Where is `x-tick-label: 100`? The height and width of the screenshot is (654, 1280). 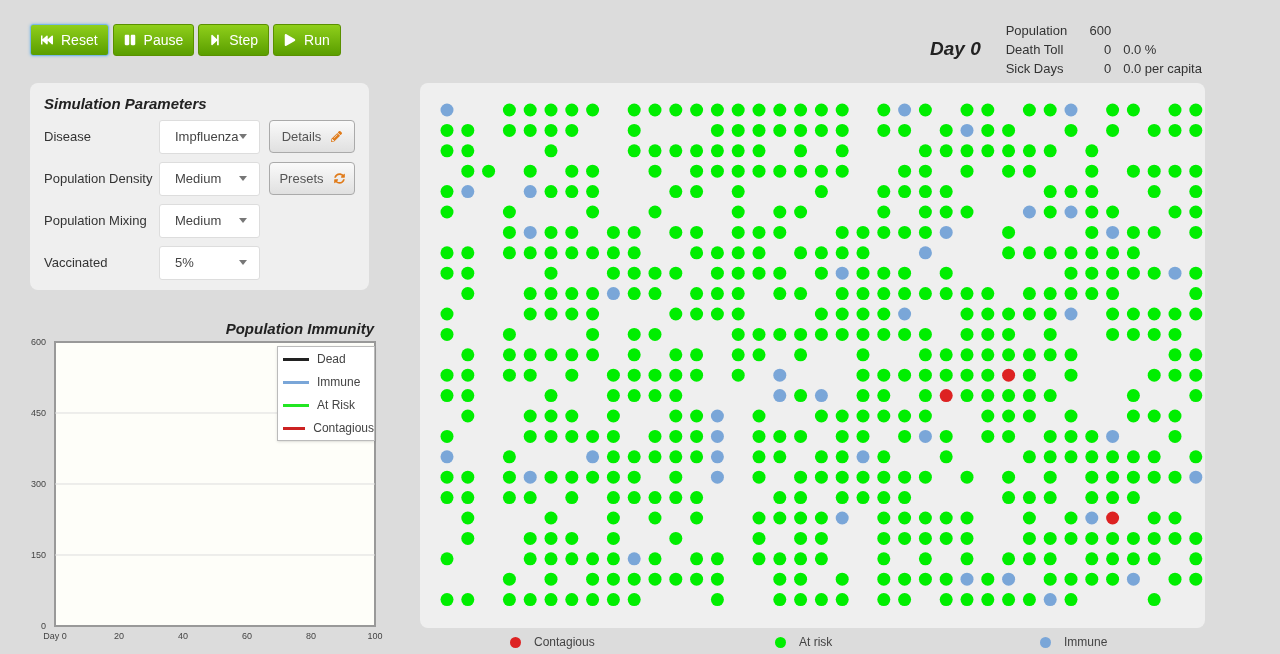 x-tick-label: 100 is located at coordinates (375, 636).